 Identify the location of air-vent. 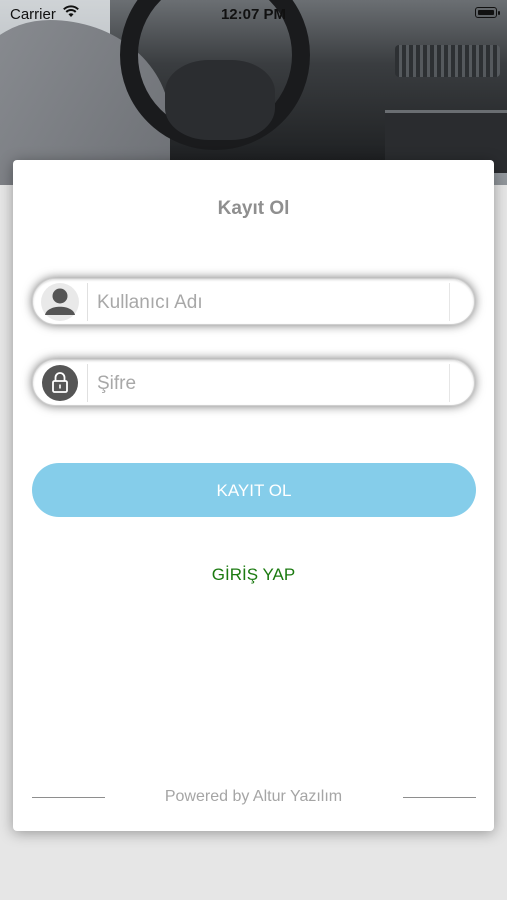
(447, 61).